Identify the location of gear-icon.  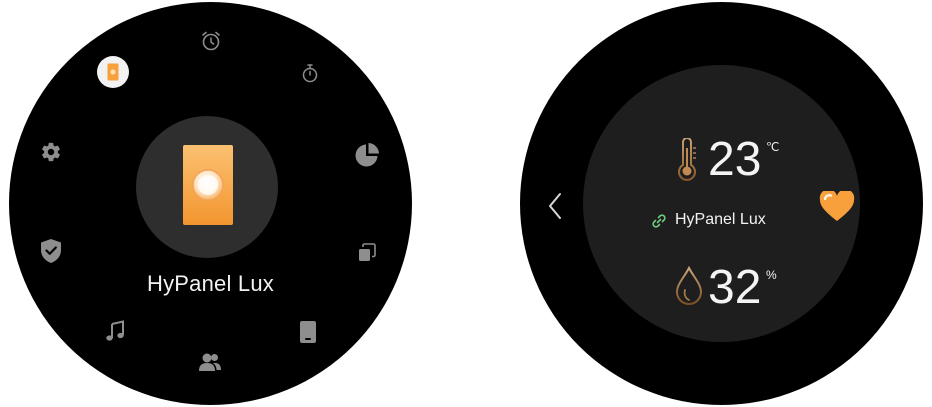
(51, 152).